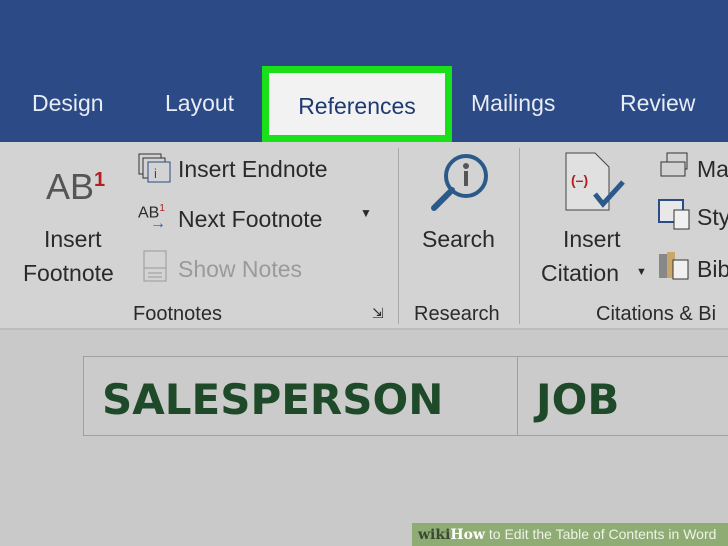 The height and width of the screenshot is (546, 728). I want to click on insert-footnote-label: Footnote, so click(68, 273).